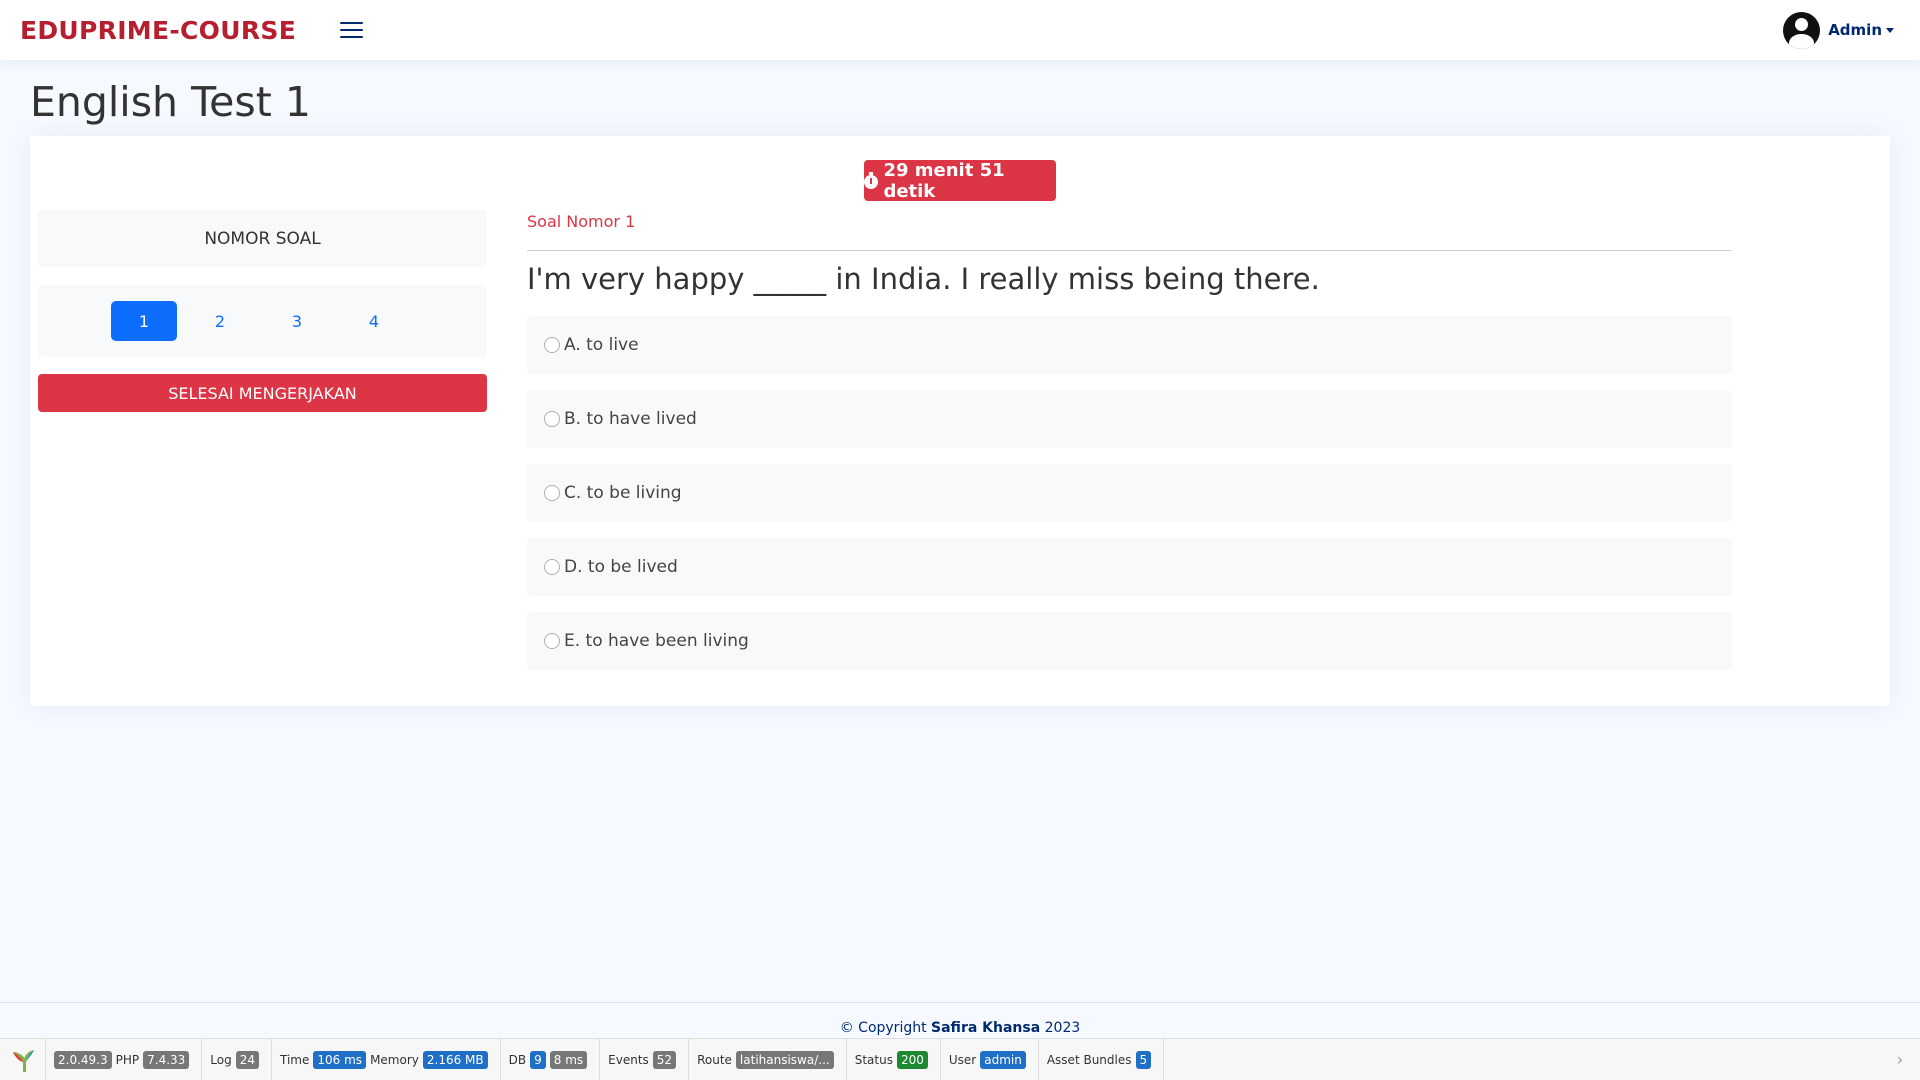 Image resolution: width=1920 pixels, height=1080 pixels. I want to click on timer-text: 29 menit 51 detik, so click(944, 180).